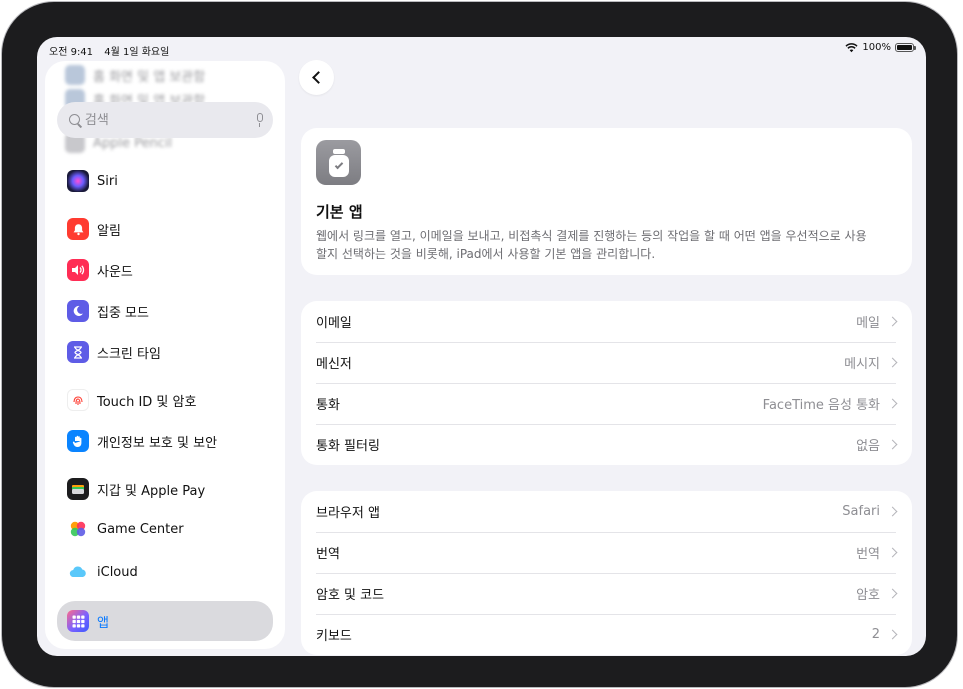 This screenshot has width=963, height=689. Describe the element at coordinates (165, 529) in the screenshot. I see `sidebar-item-game-center: Game Center` at that location.